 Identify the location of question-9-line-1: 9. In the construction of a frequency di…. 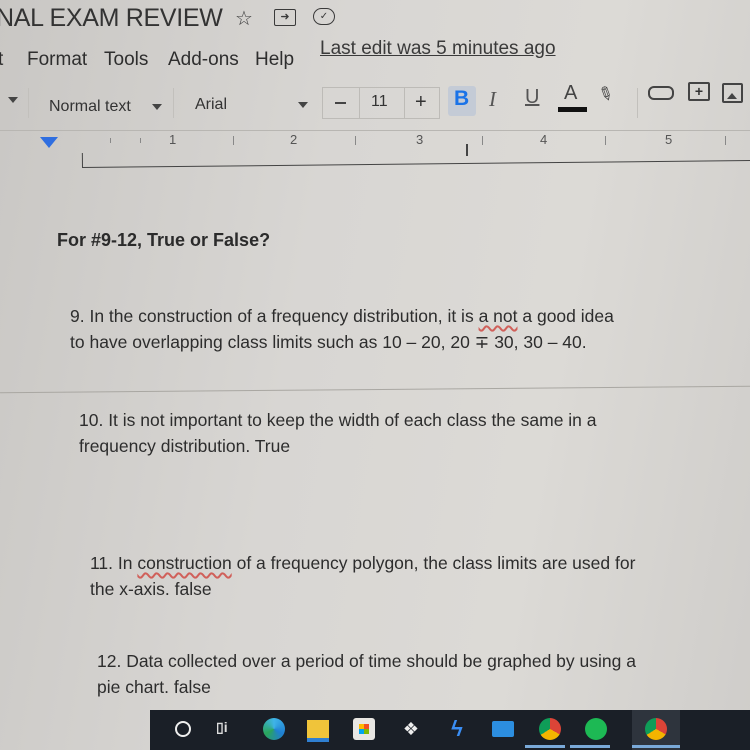
(342, 316).